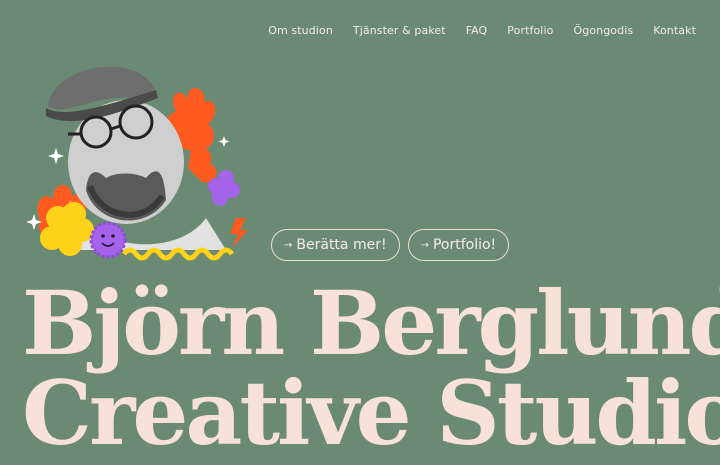 This screenshot has width=720, height=465. I want to click on nav-item-kontakt: Kontakt, so click(674, 30).